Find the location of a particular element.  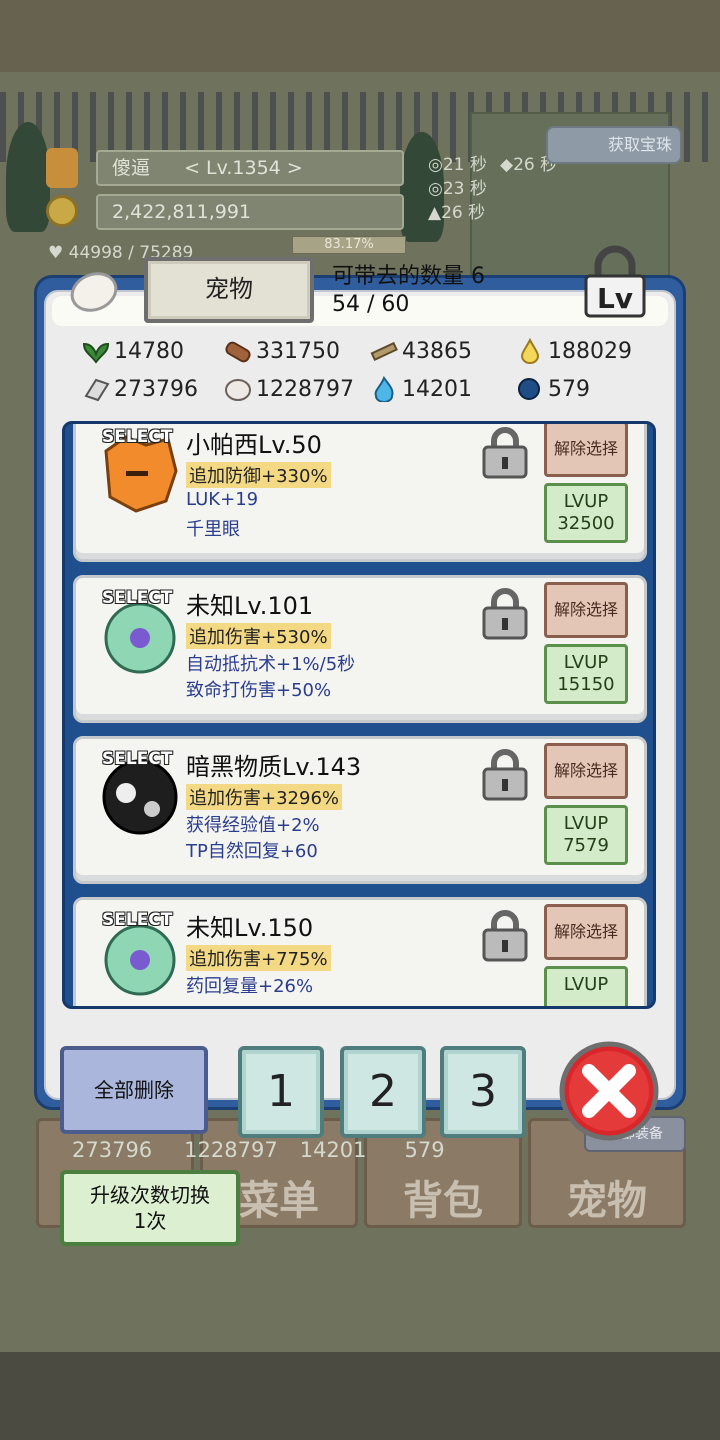

wood-log-icon is located at coordinates (238, 352).